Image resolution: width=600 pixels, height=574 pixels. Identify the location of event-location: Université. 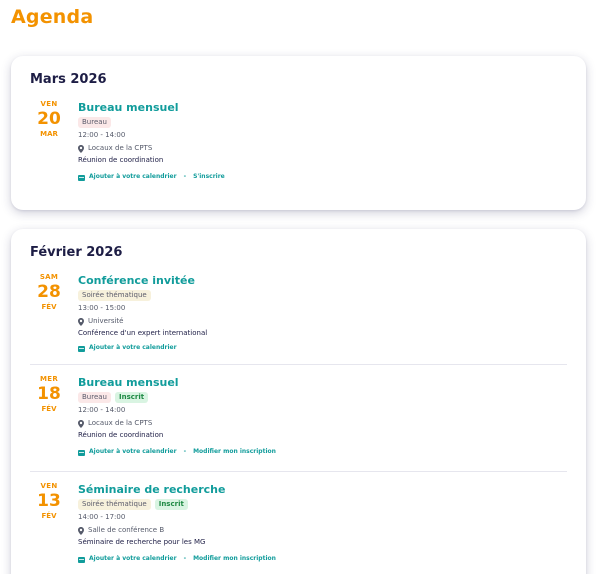
(327, 321).